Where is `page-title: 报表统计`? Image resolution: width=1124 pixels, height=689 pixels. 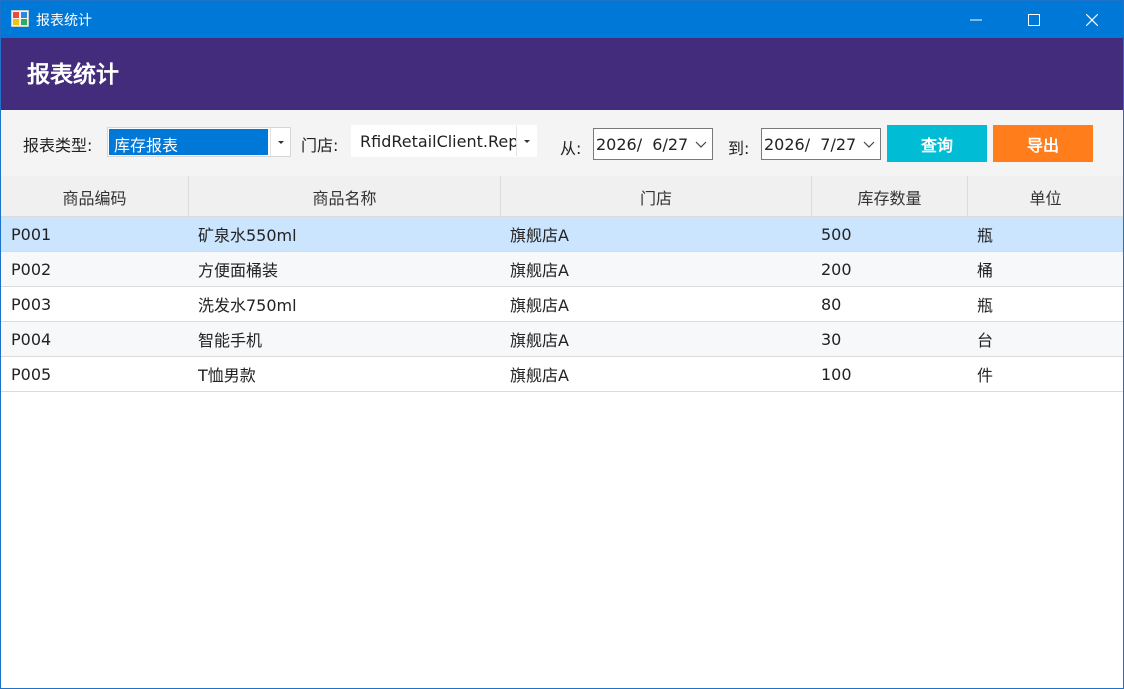
page-title: 报表统计 is located at coordinates (73, 75).